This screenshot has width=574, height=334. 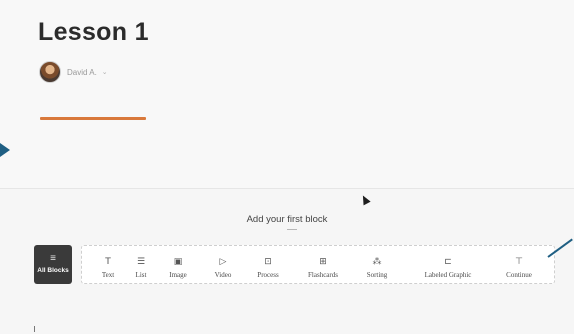 What do you see at coordinates (141, 262) in the screenshot?
I see `list-icon: ☰` at bounding box center [141, 262].